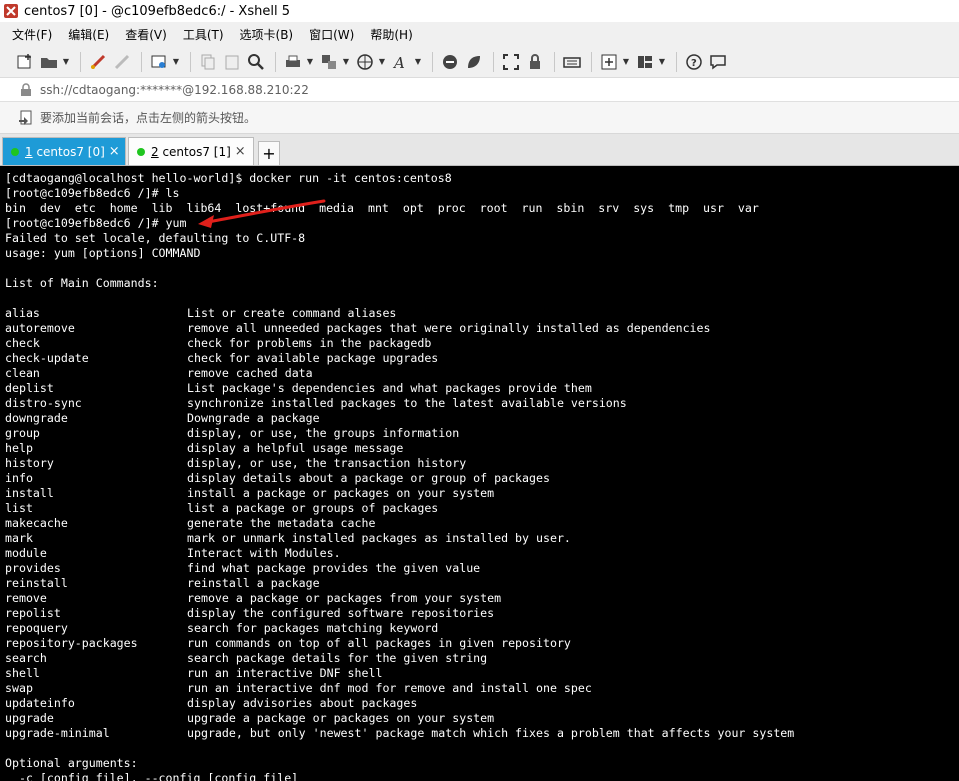  Describe the element at coordinates (293, 62) in the screenshot. I see `print-icon` at that location.